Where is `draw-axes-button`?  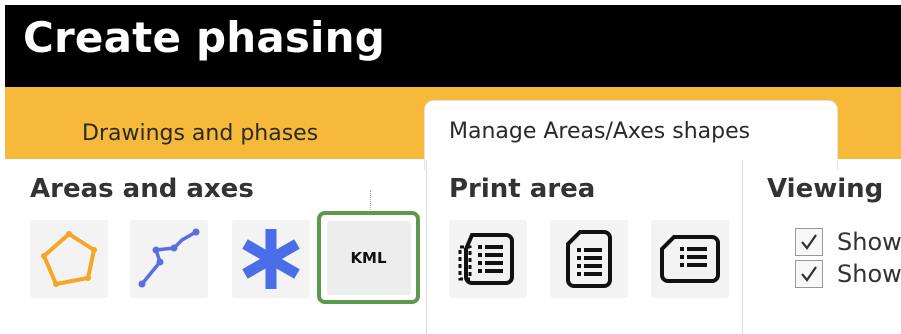 draw-axes-button is located at coordinates (271, 259).